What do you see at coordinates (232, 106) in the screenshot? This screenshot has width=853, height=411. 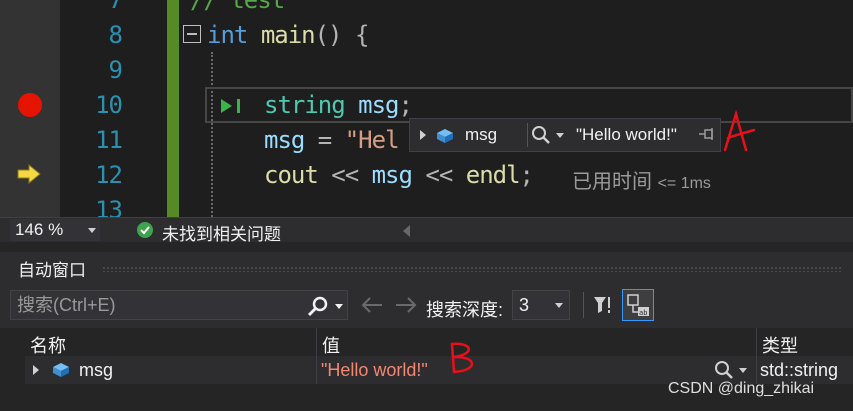 I see `run-to-click-icon` at bounding box center [232, 106].